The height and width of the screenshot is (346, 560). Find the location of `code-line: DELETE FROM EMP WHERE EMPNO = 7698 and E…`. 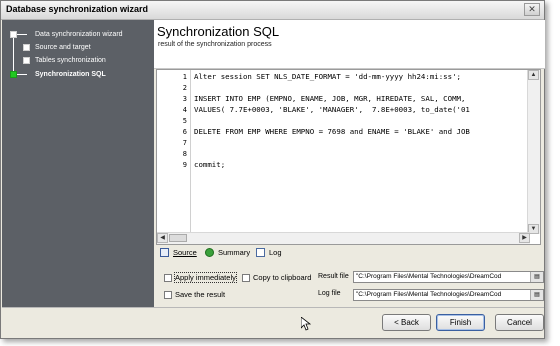

code-line: DELETE FROM EMP WHERE EMPNO = 7698 and E… is located at coordinates (332, 131).